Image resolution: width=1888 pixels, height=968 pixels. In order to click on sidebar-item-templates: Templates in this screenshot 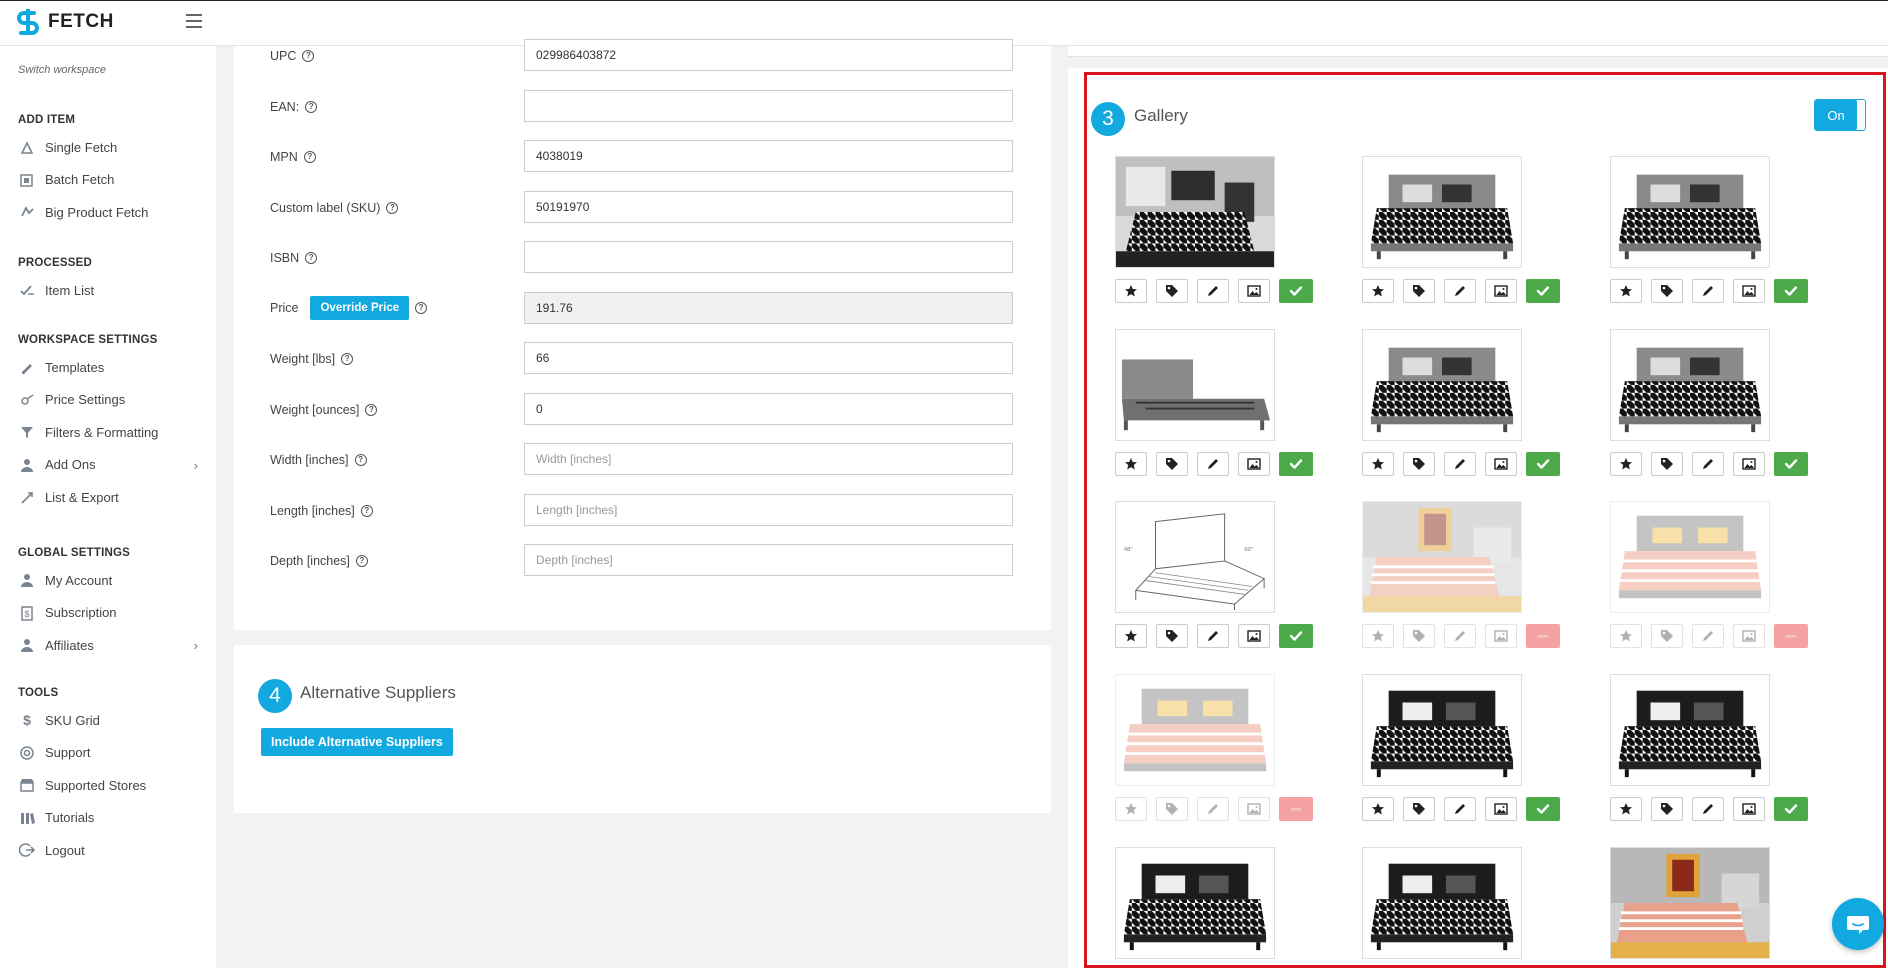, I will do `click(113, 367)`.